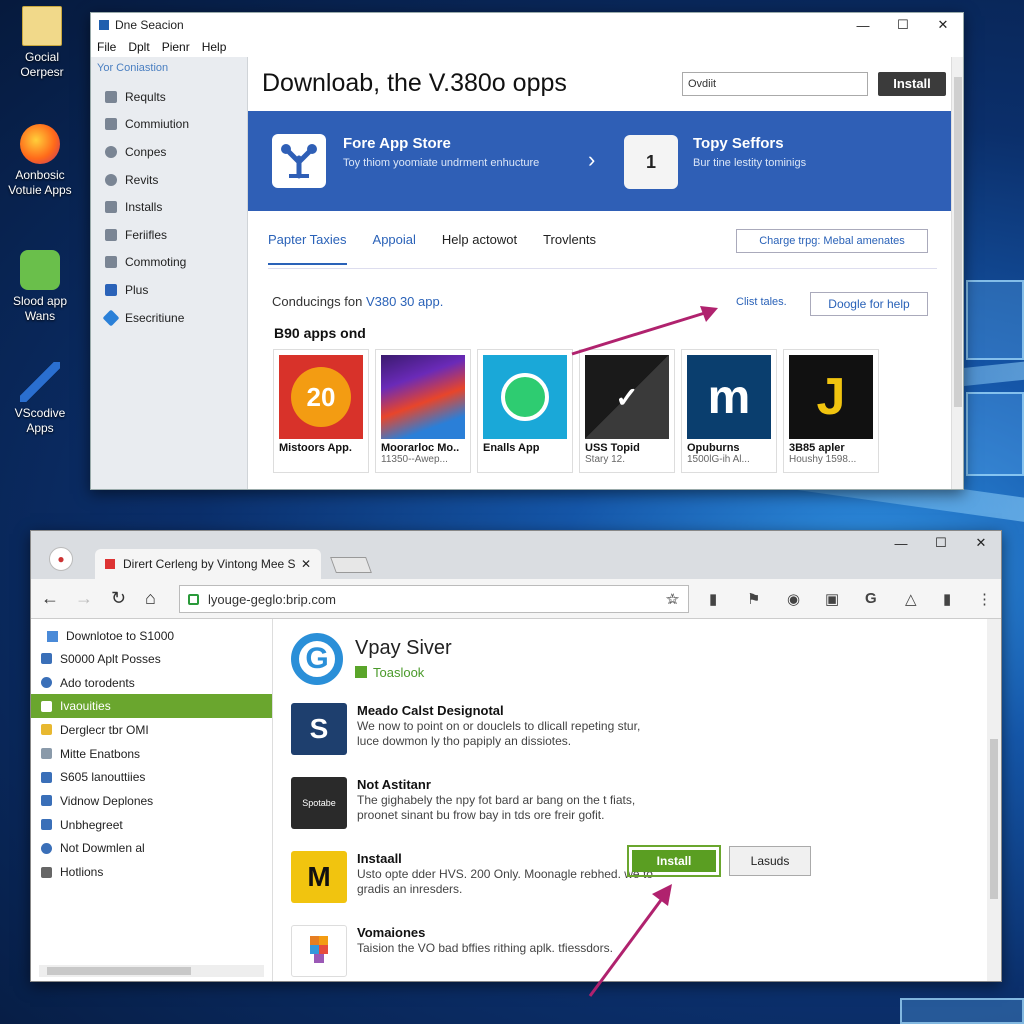  Describe the element at coordinates (319, 729) in the screenshot. I see `s-app-icon: S` at that location.